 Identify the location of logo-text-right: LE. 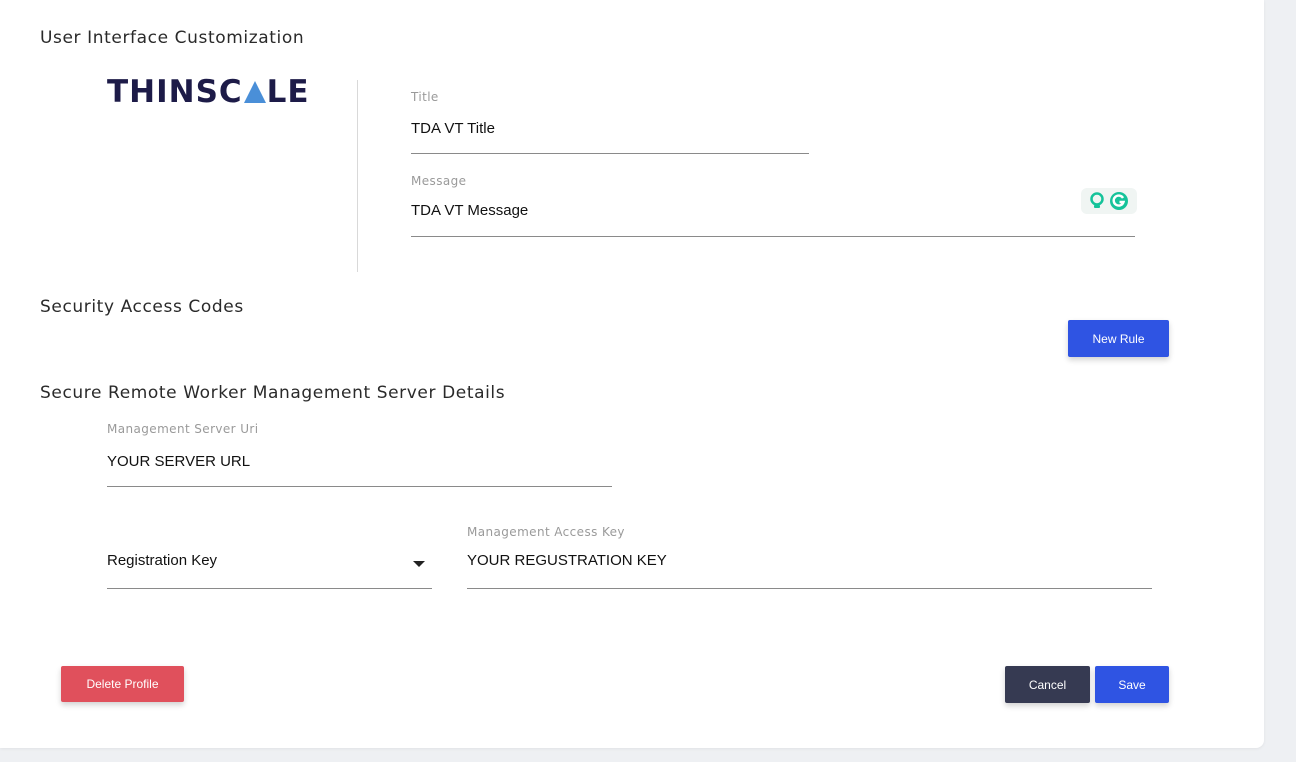
(288, 92).